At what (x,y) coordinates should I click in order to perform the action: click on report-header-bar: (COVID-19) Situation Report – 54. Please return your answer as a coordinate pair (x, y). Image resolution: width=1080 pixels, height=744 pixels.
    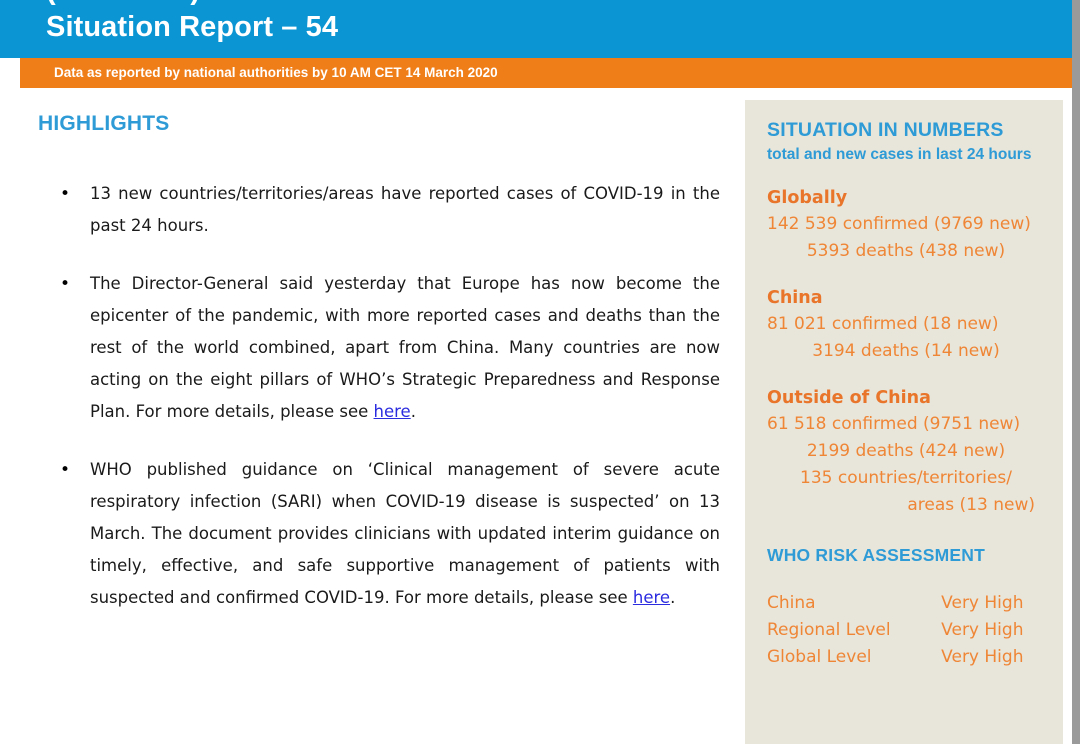
    Looking at the image, I should click on (536, 29).